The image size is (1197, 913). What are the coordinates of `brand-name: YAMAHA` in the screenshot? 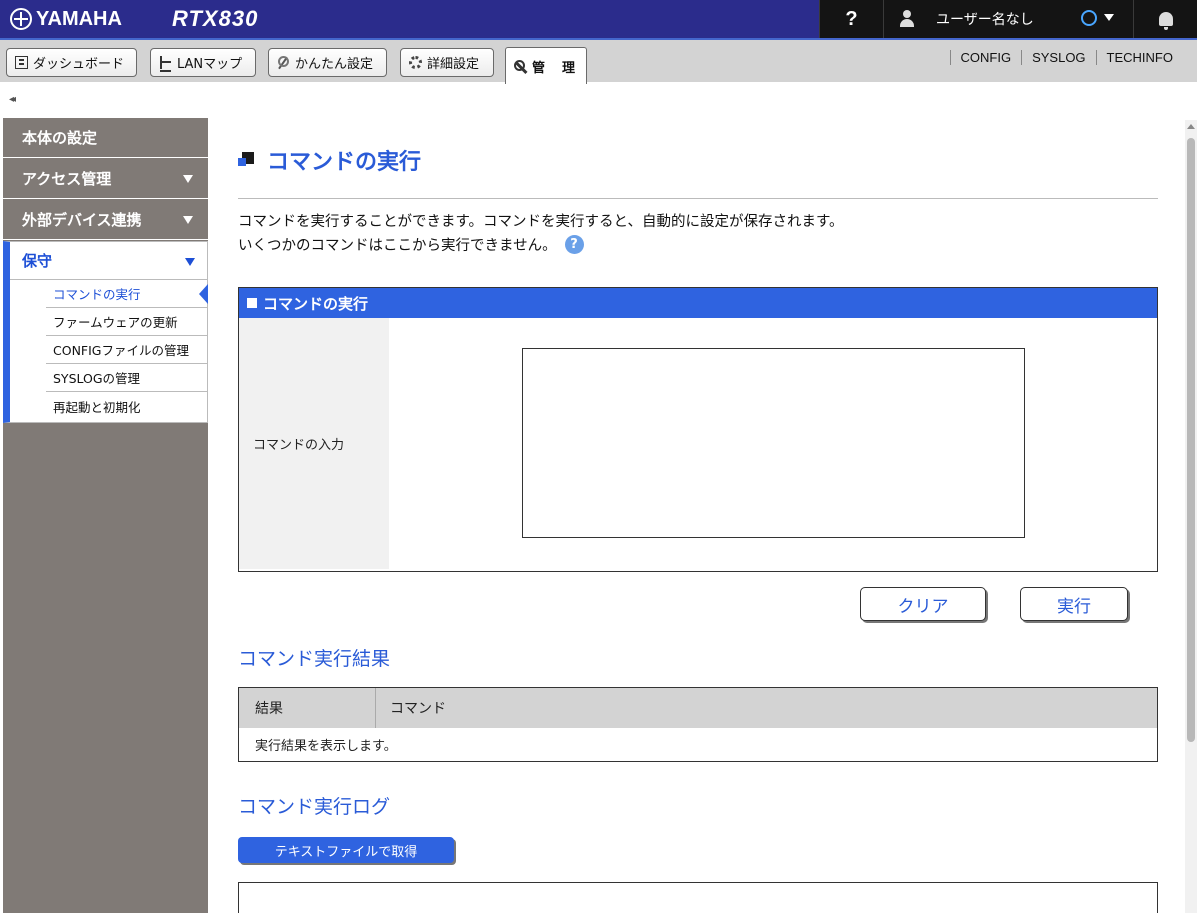 It's located at (79, 18).